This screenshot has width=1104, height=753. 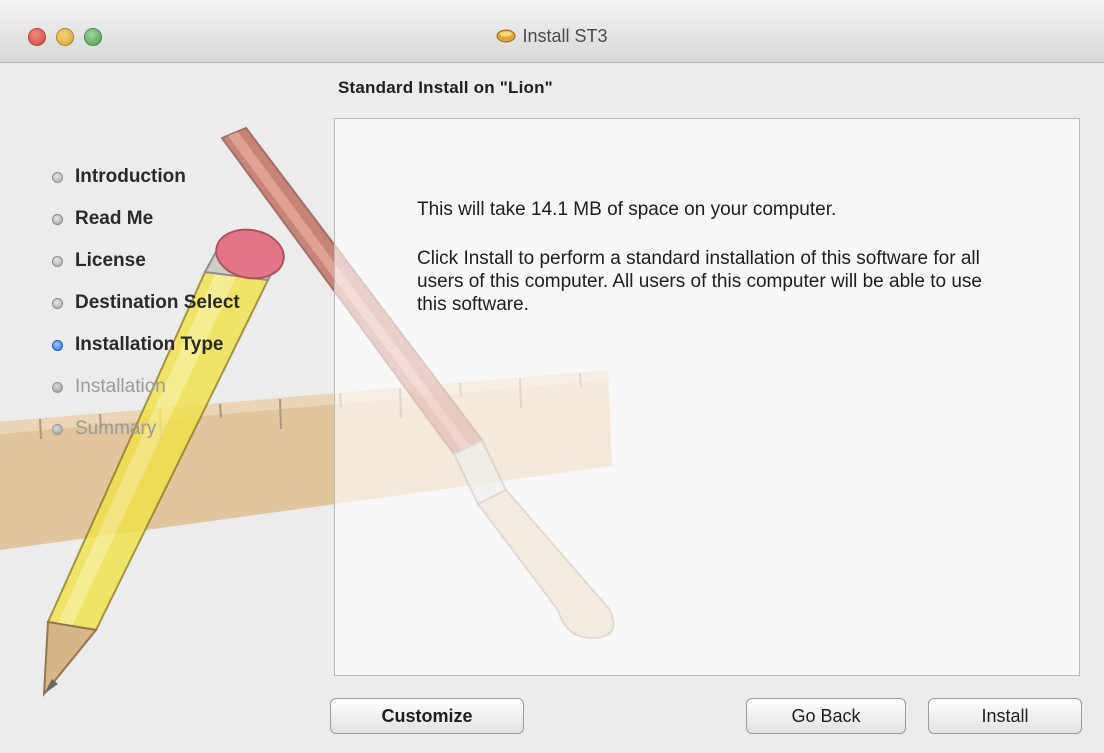 I want to click on step-license: License, so click(x=146, y=261).